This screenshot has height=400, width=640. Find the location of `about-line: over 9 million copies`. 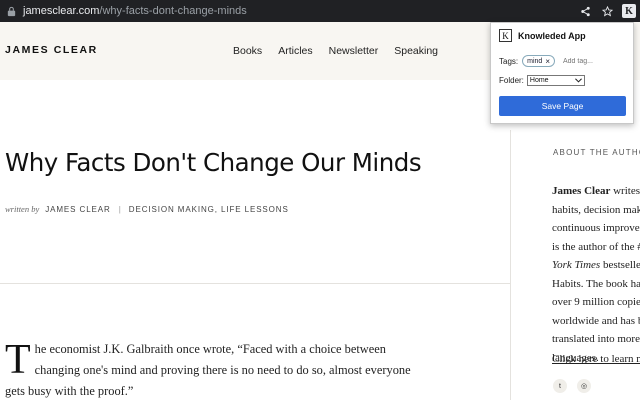

about-line: over 9 million copies is located at coordinates (596, 302).